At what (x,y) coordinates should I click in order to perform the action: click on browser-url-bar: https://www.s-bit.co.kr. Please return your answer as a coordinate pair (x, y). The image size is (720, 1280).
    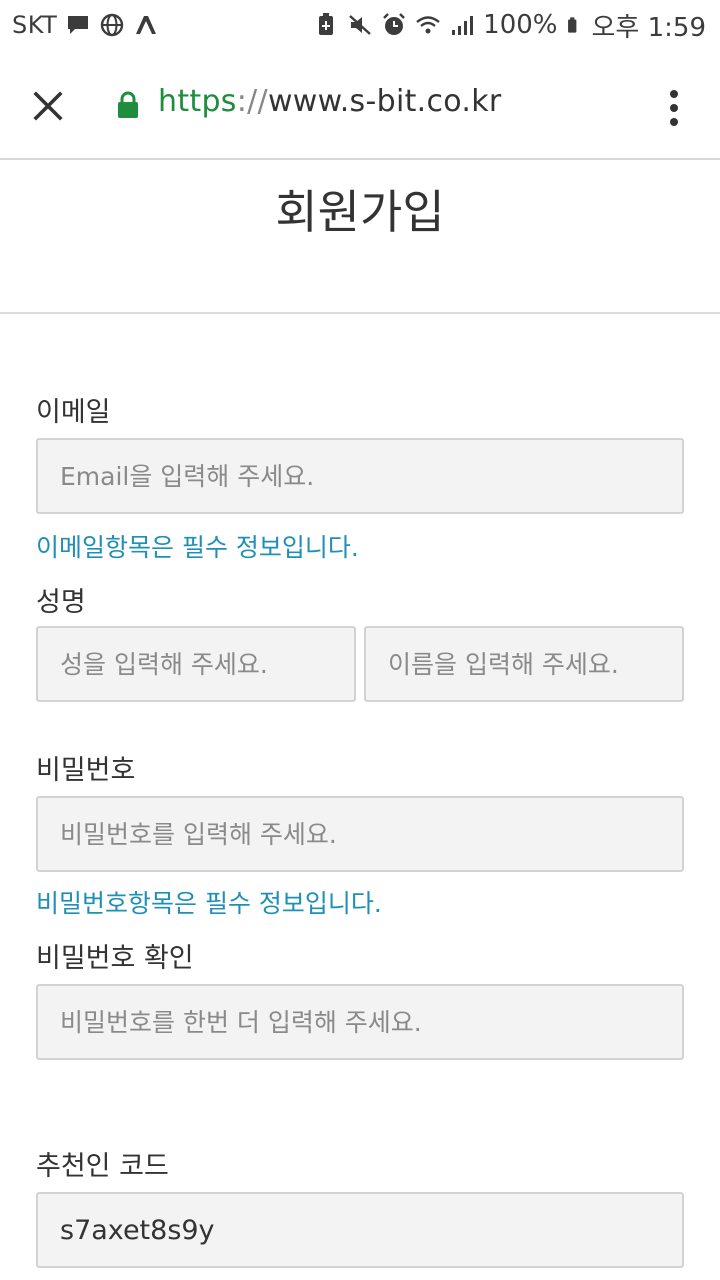
    Looking at the image, I should click on (360, 105).